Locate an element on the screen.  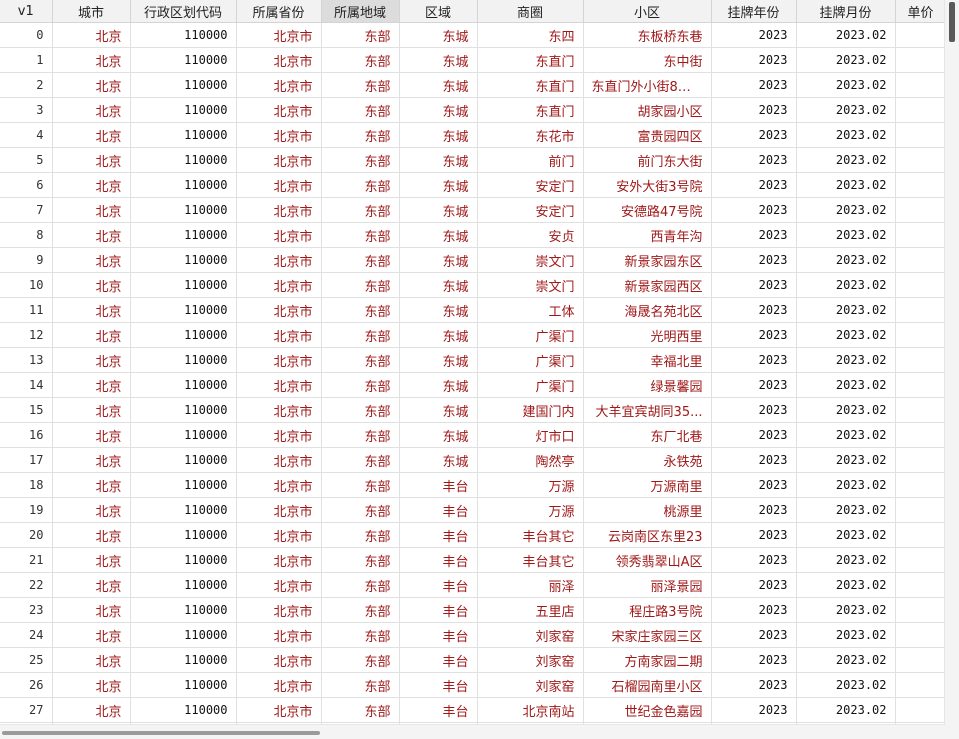
row-index-cell: 27 is located at coordinates (26, 710).